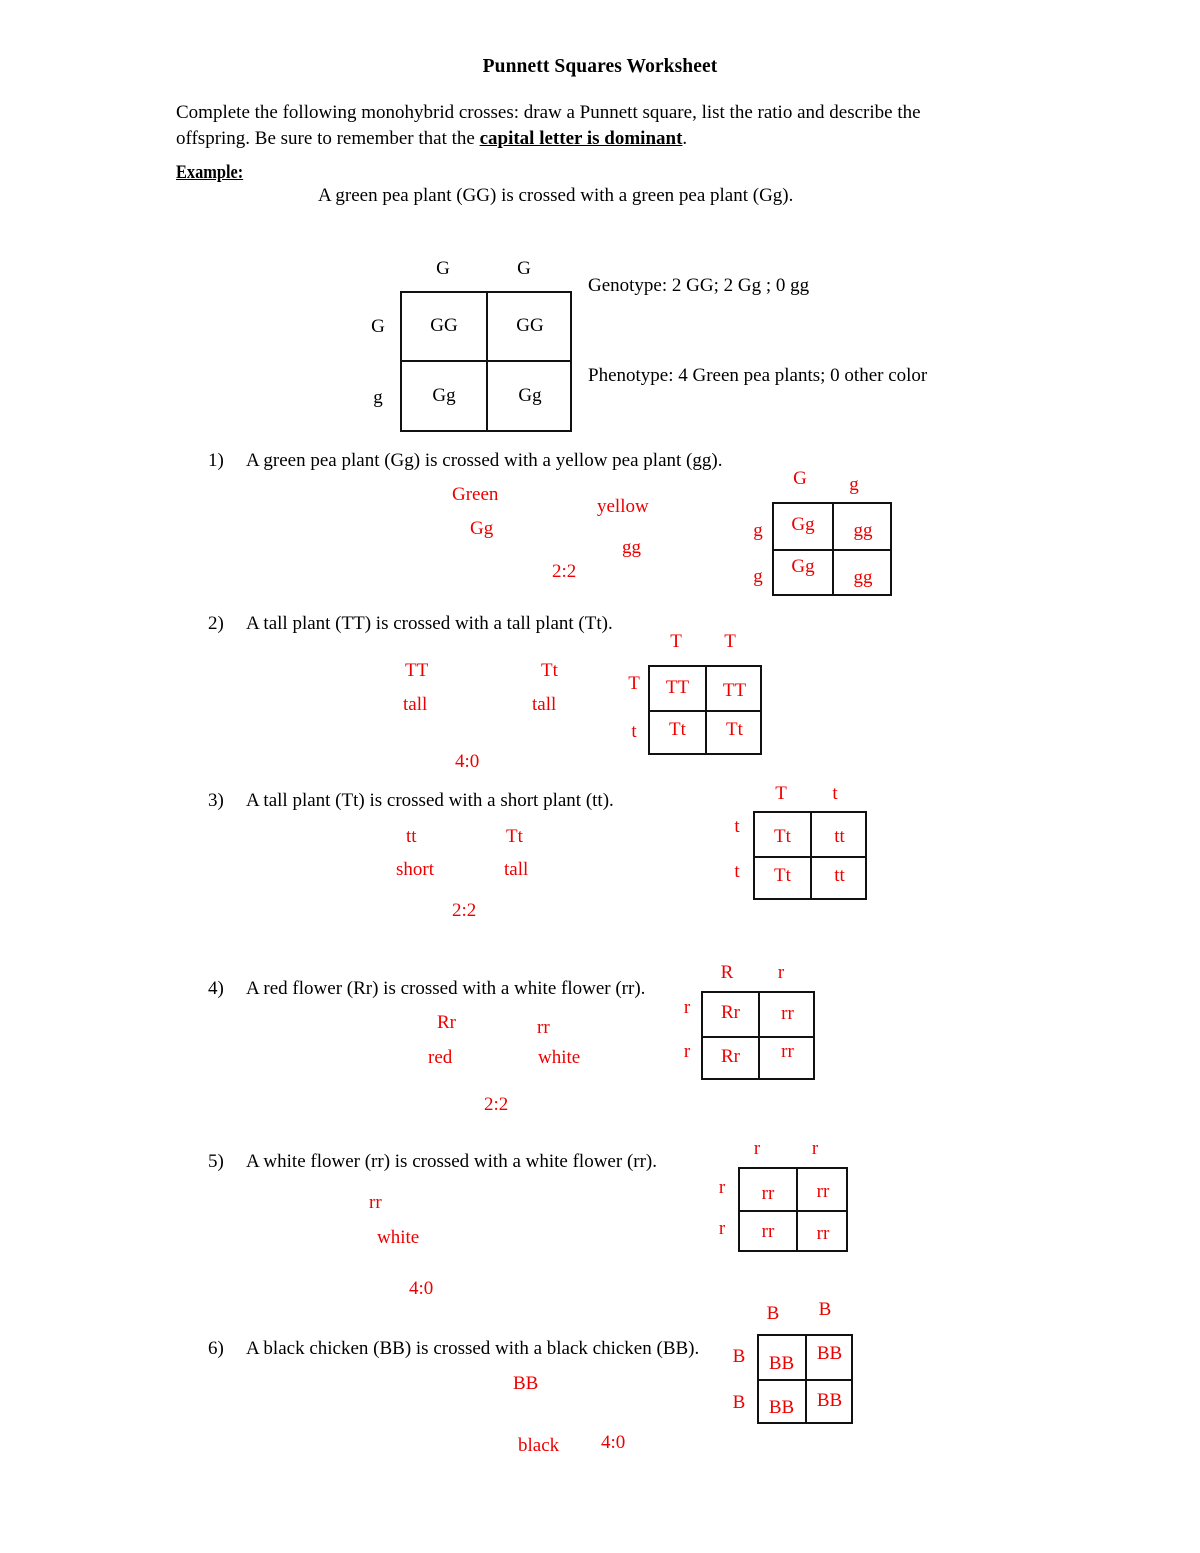 Image resolution: width=1200 pixels, height=1553 pixels. What do you see at coordinates (530, 395) in the screenshot?
I see `grid-cell-2-2: Gg` at bounding box center [530, 395].